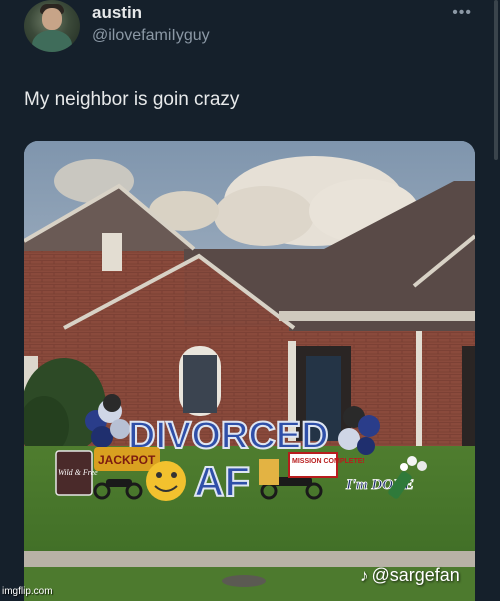 This screenshot has height=601, width=500. Describe the element at coordinates (462, 13) in the screenshot. I see `more-horizontal-icon: •••` at that location.